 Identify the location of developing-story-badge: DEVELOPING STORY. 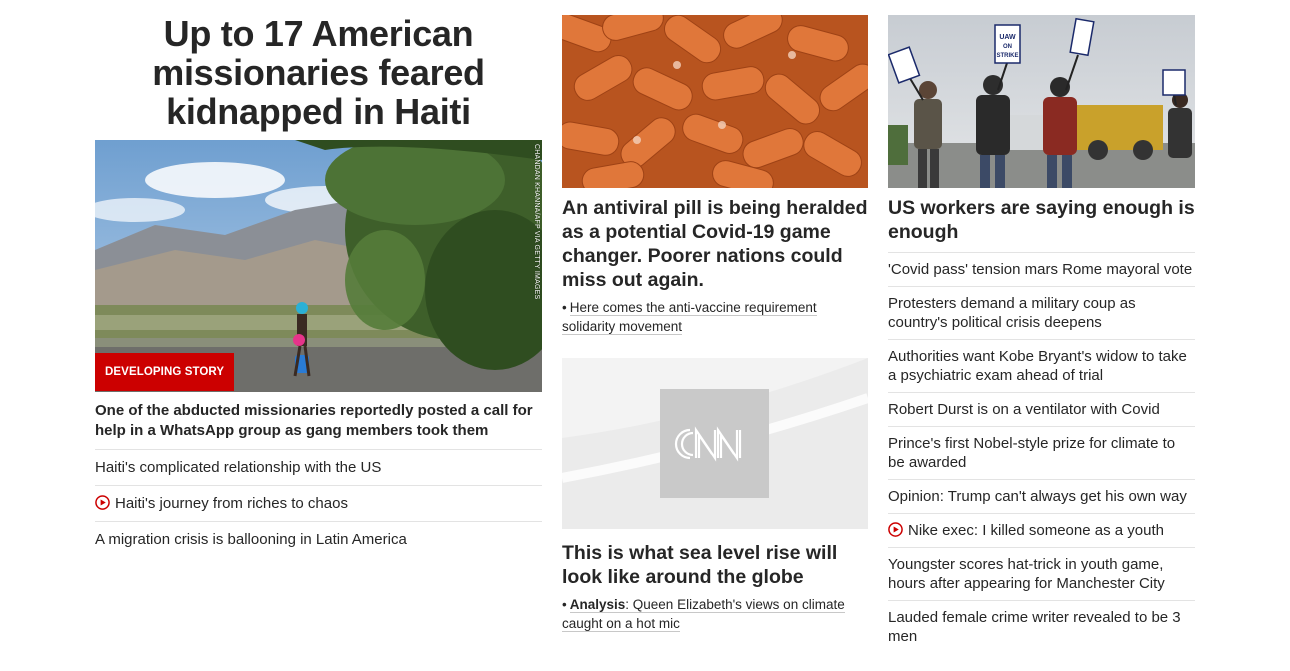
(165, 372).